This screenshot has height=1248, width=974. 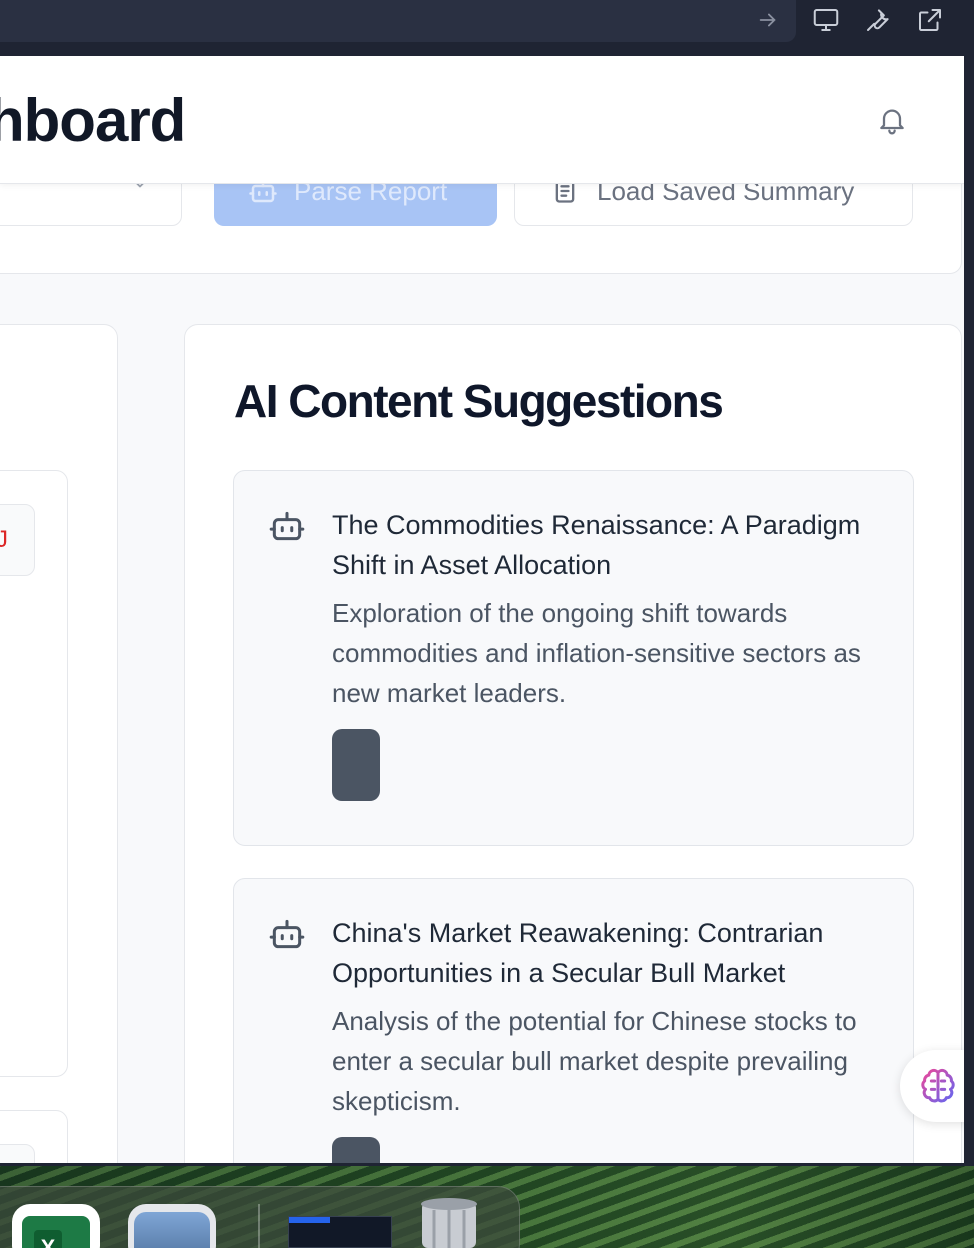 What do you see at coordinates (826, 20) in the screenshot?
I see `monitor-icon` at bounding box center [826, 20].